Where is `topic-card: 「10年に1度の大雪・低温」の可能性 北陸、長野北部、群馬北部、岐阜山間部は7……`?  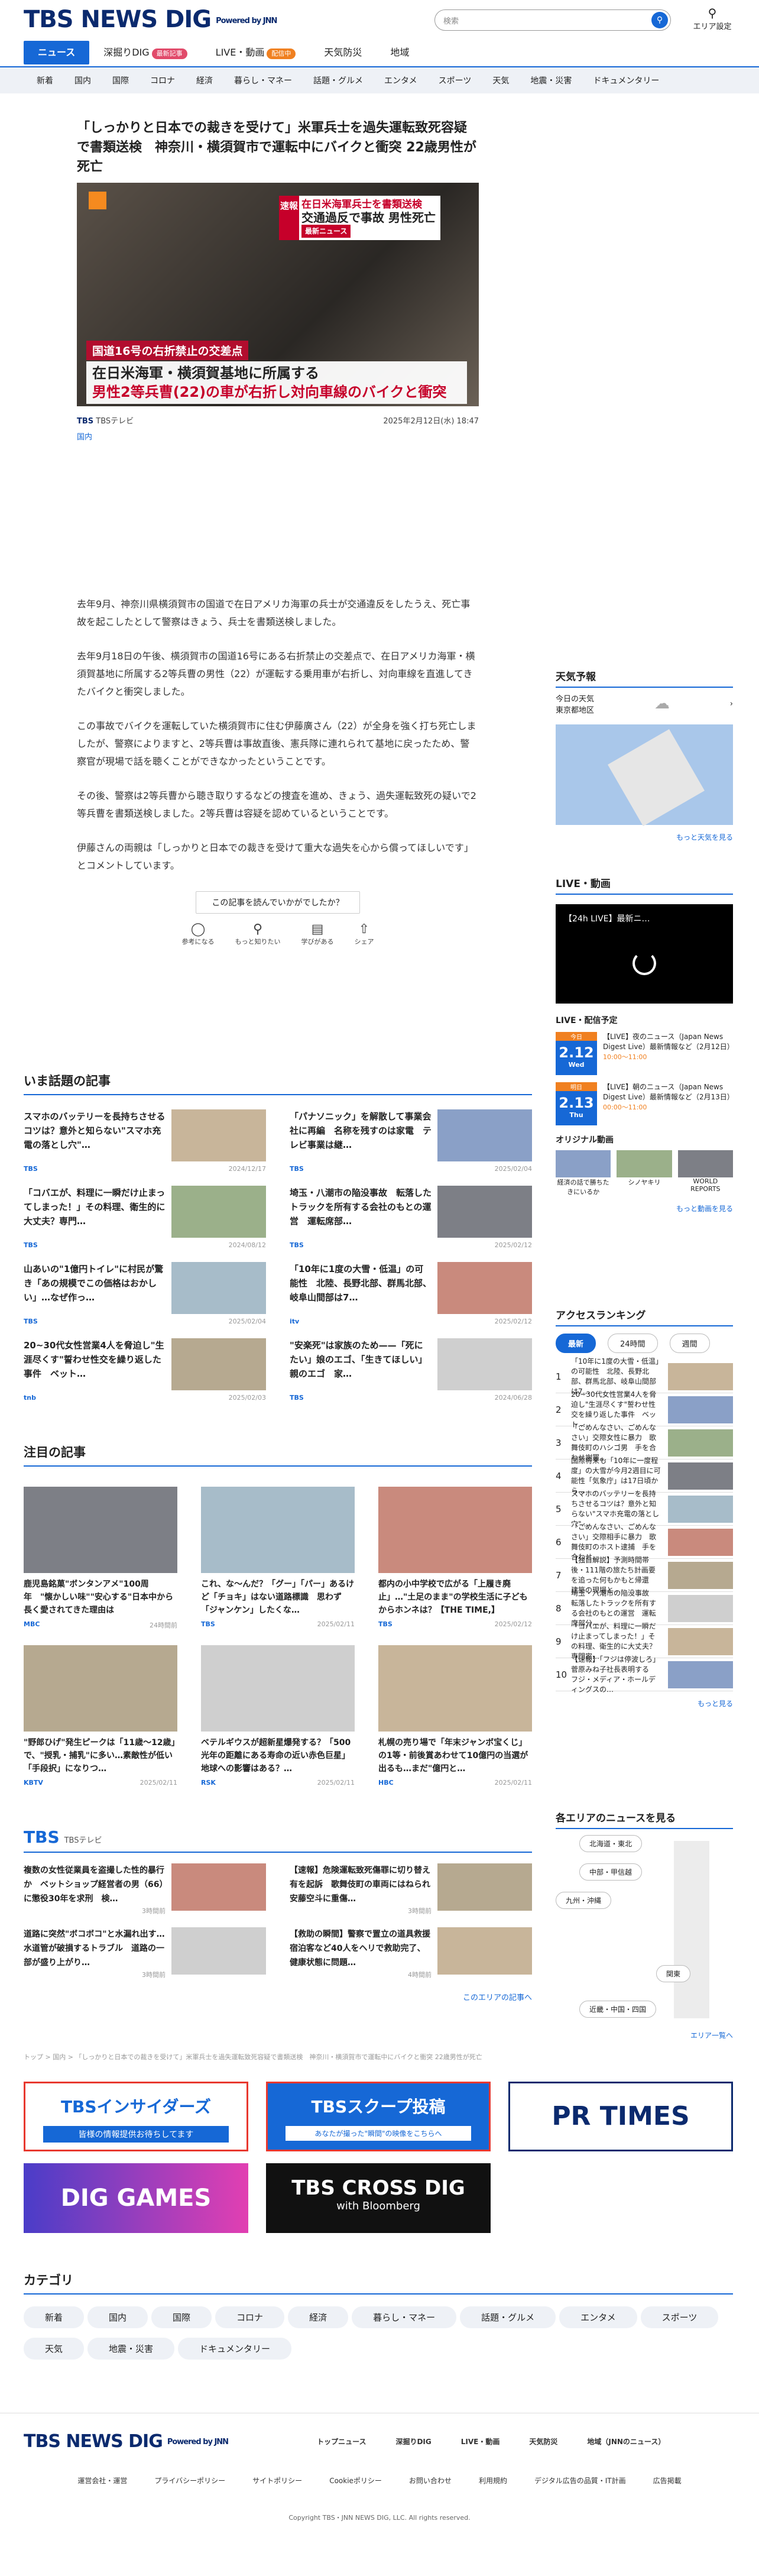
topic-card: 「10年に1度の大雪・低温」の可能性 北陸、長野北部、群馬北部、岐阜山間部は7…… is located at coordinates (411, 1294).